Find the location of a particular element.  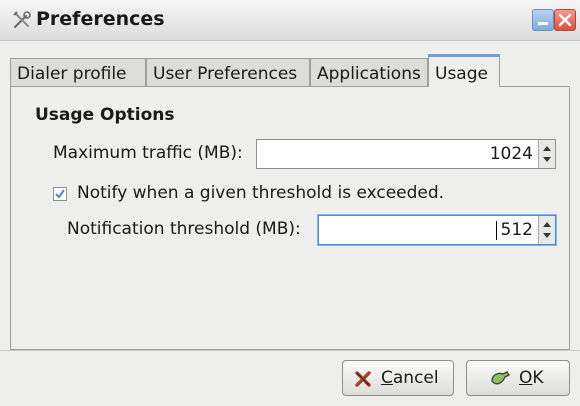

tab-user-preferences: User Preferences is located at coordinates (228, 72).